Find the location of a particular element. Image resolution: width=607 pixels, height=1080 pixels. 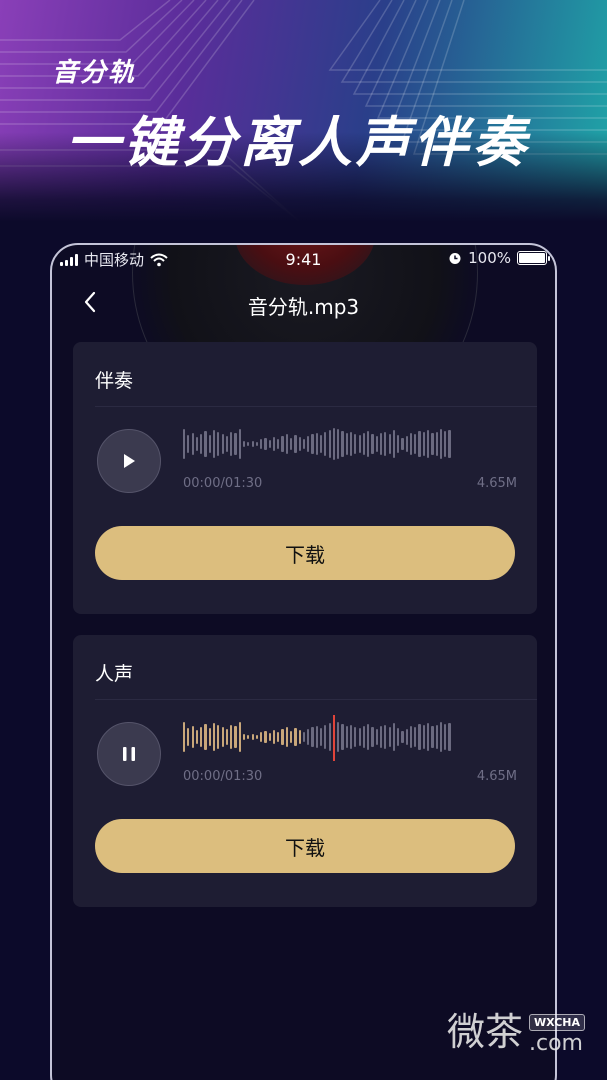

watermark: 微茶 WXCHA .com is located at coordinates (516, 1028).